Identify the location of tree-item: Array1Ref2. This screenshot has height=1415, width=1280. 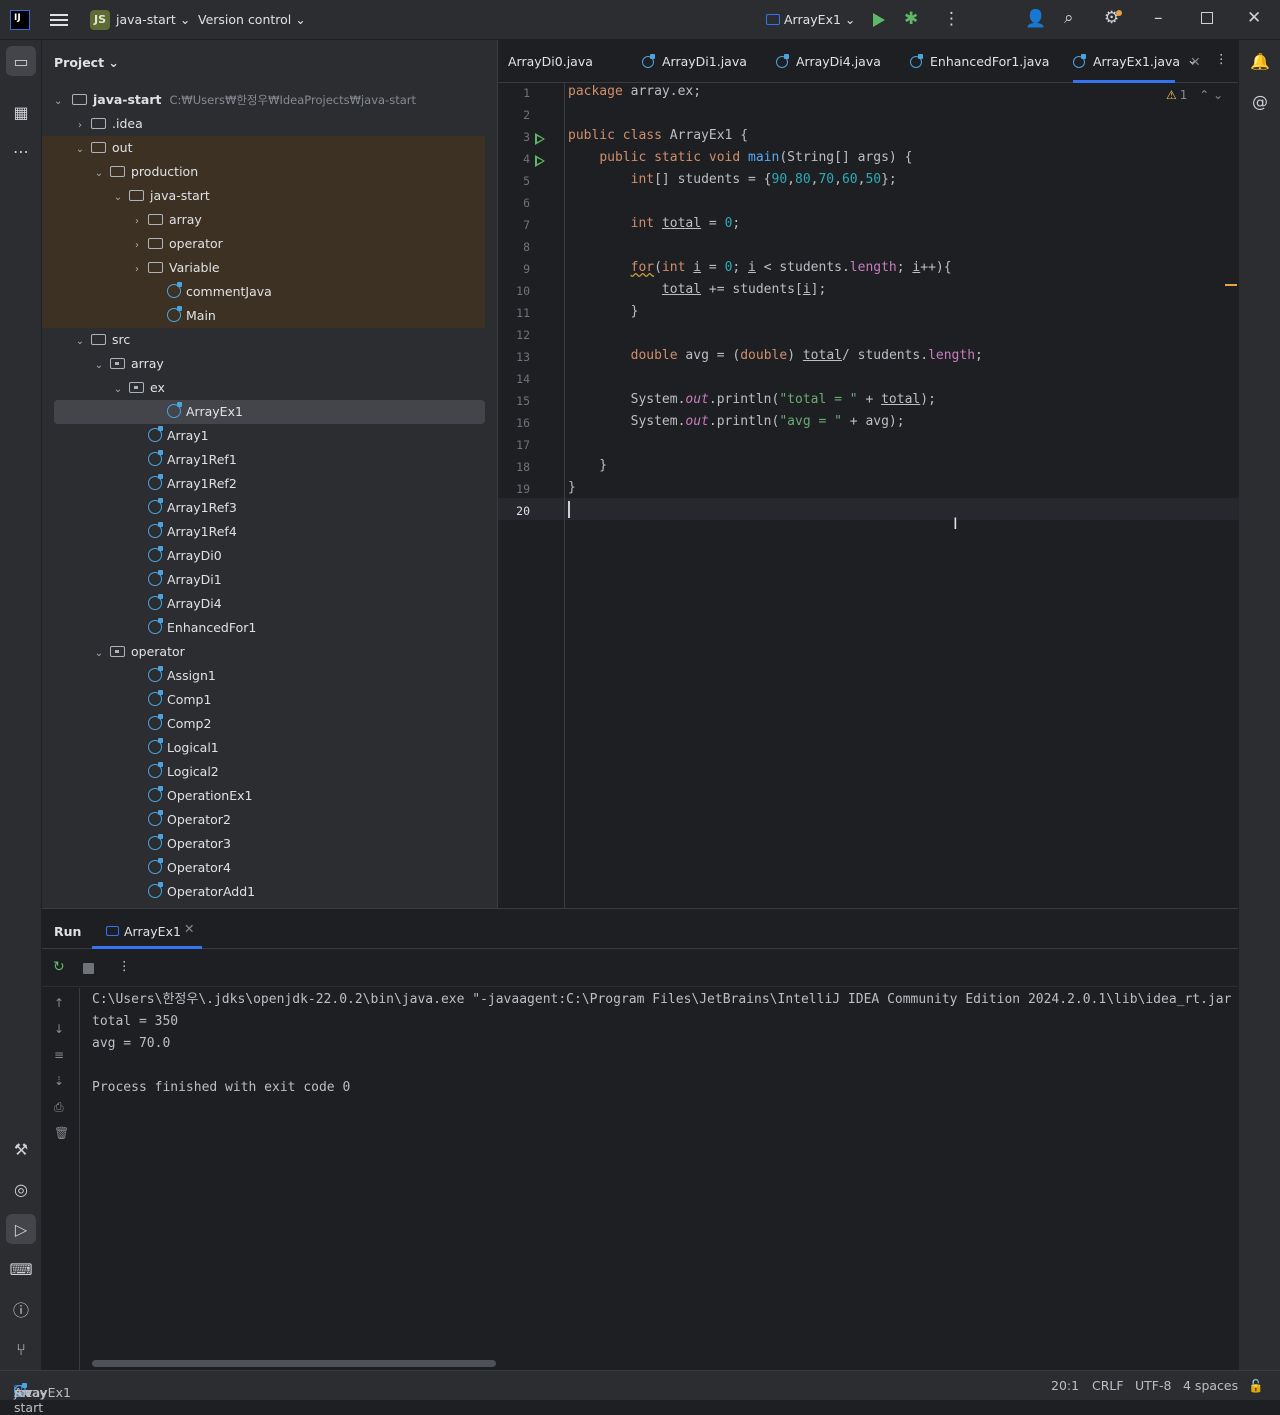
(263, 484).